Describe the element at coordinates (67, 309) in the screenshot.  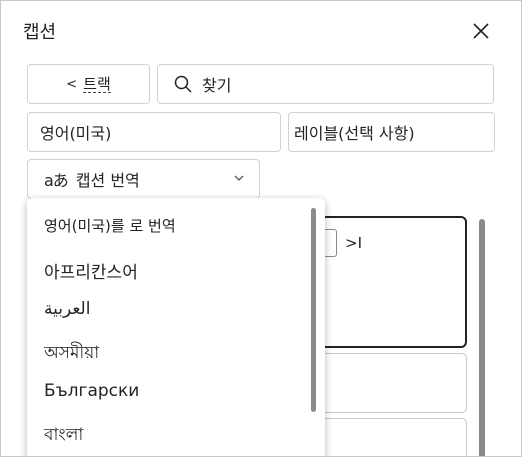
I see `menu-item-arabic: العربية` at that location.